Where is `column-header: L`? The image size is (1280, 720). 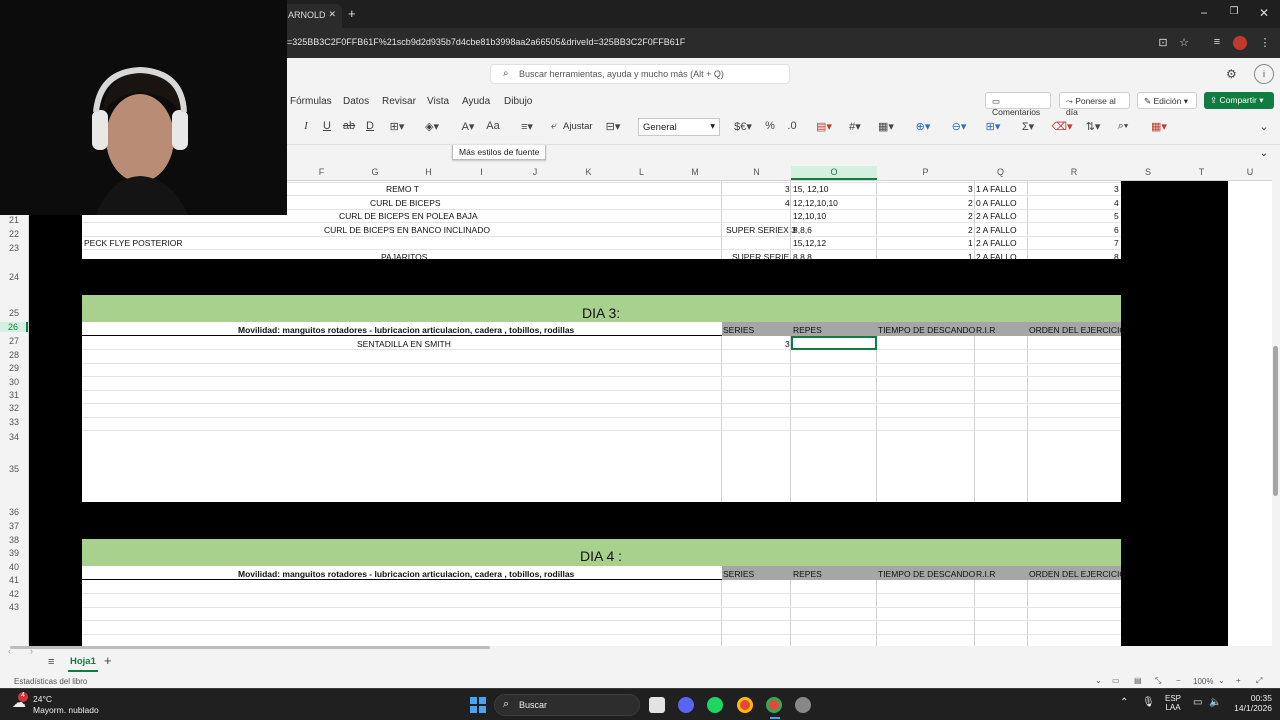
column-header: L is located at coordinates (641, 172).